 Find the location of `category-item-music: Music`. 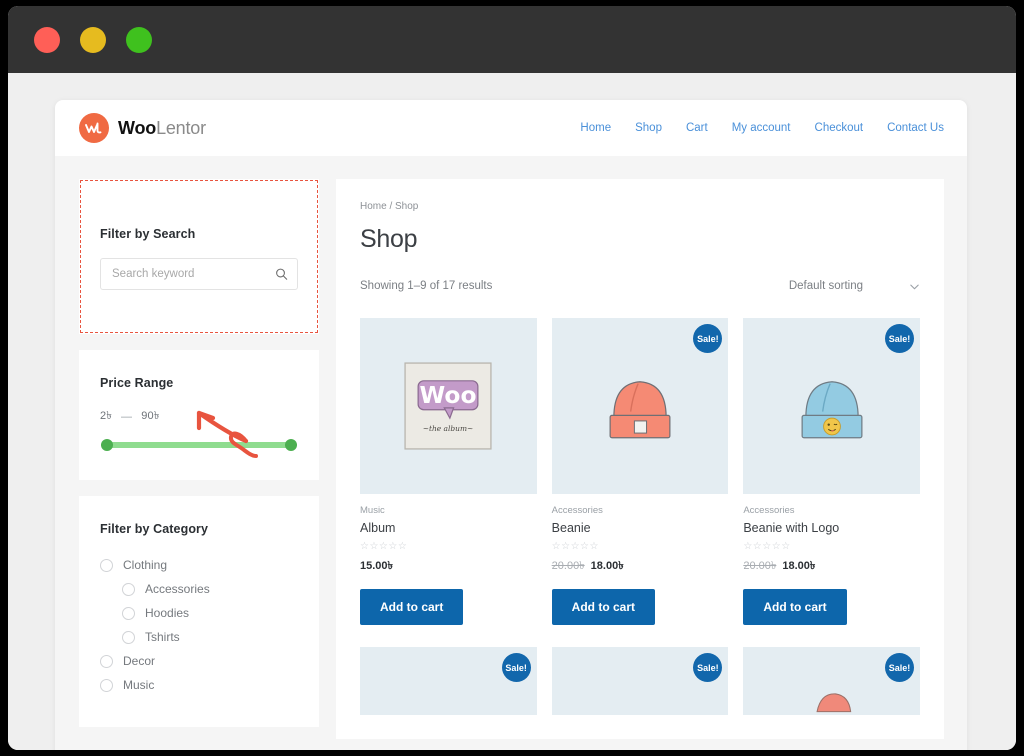

category-item-music: Music is located at coordinates (199, 685).